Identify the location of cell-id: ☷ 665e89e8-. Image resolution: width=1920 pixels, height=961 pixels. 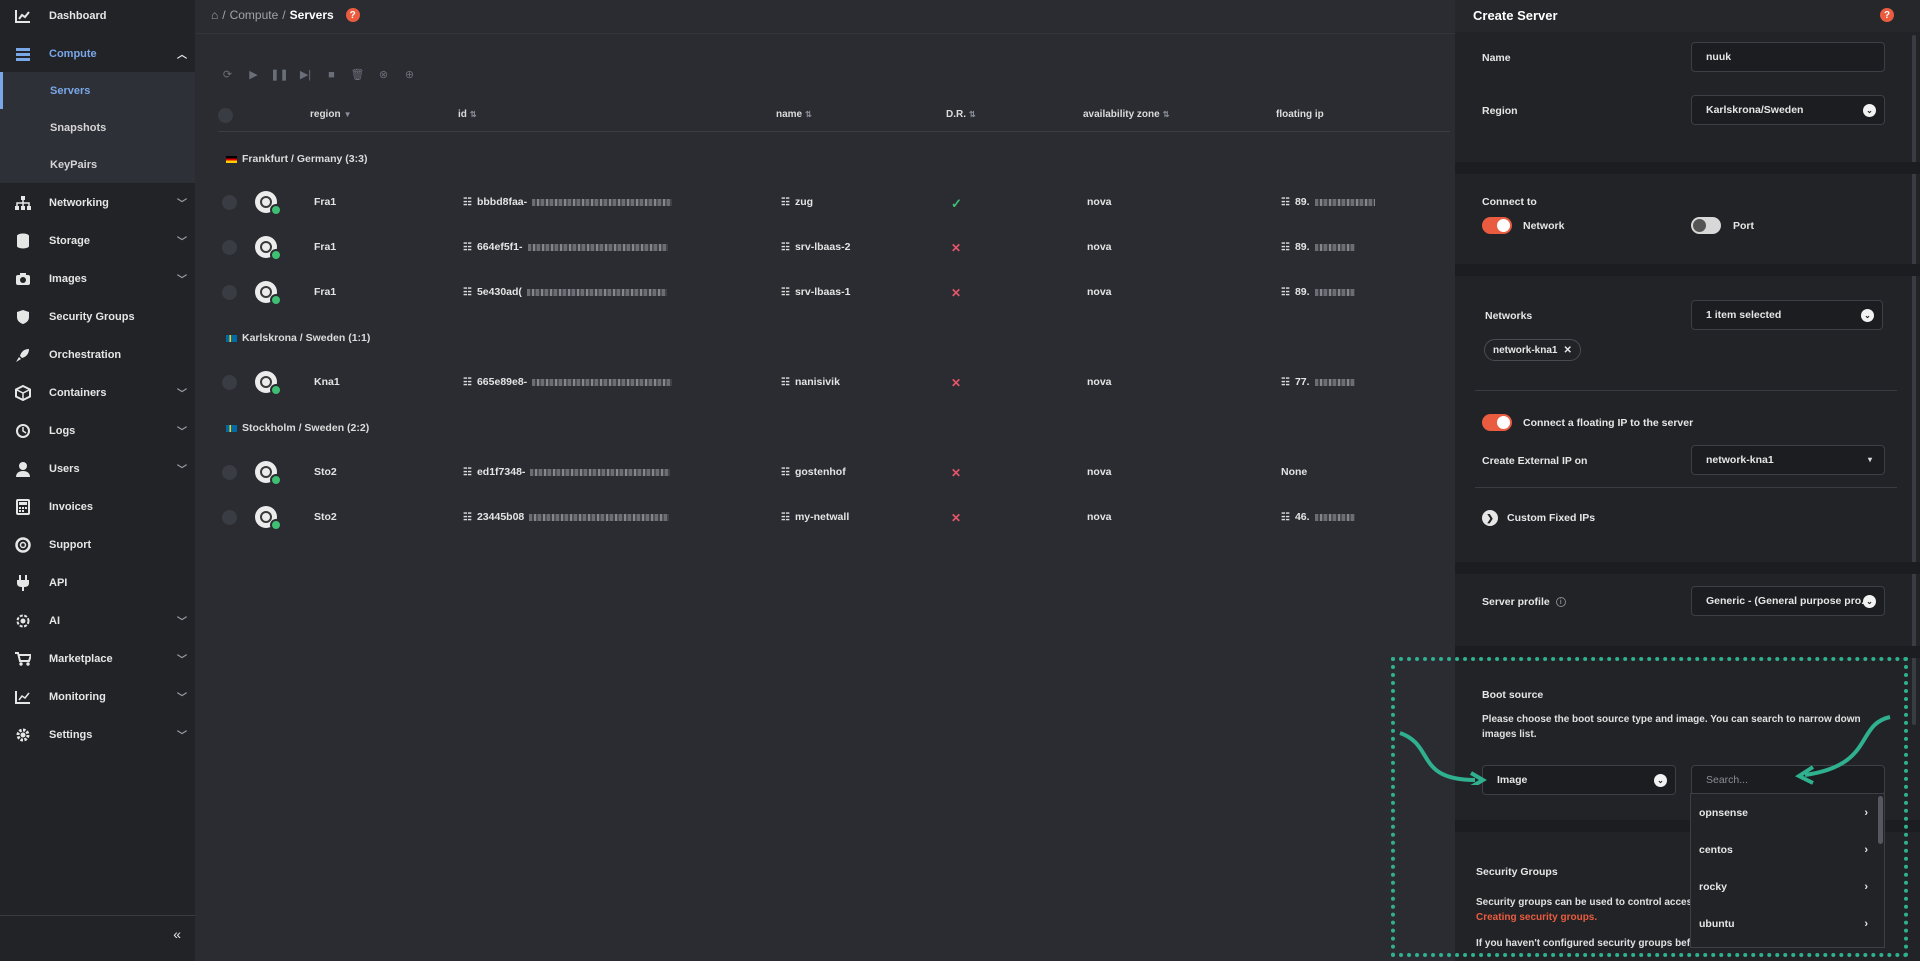
(568, 382).